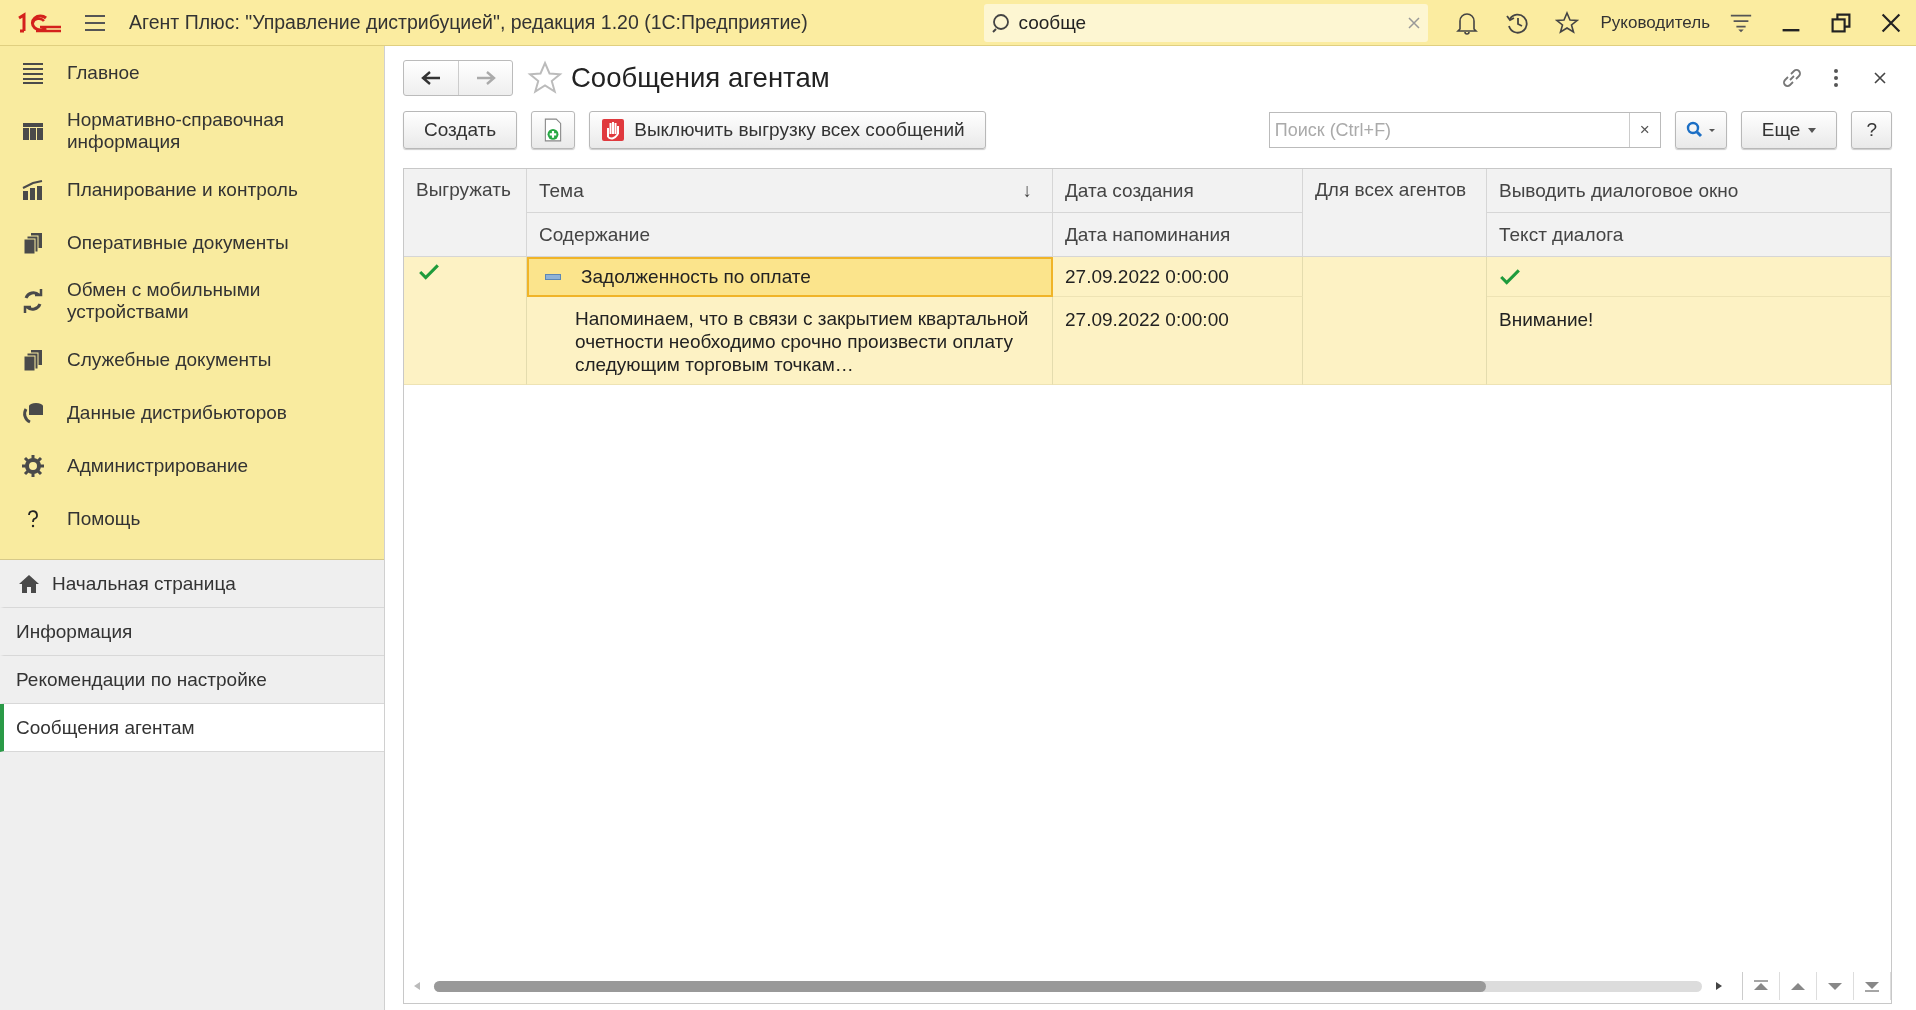 The image size is (1916, 1010). Describe the element at coordinates (1414, 22) in the screenshot. I see `clear-icon` at that location.